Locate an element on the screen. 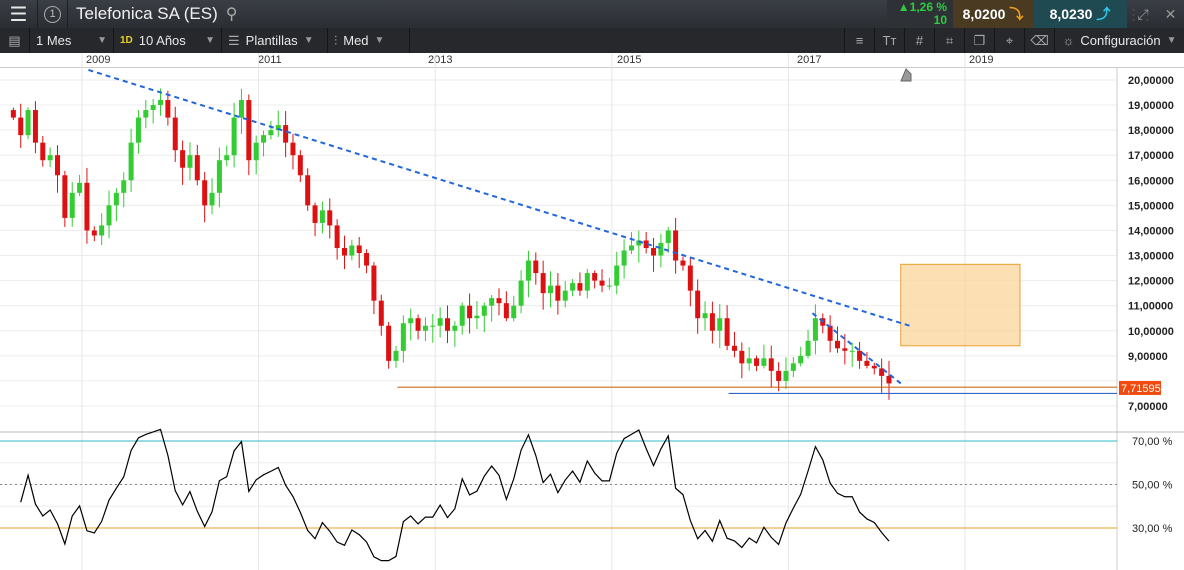 The image size is (1184, 570). buy-button: 8,0230 ⤴ is located at coordinates (1080, 14).